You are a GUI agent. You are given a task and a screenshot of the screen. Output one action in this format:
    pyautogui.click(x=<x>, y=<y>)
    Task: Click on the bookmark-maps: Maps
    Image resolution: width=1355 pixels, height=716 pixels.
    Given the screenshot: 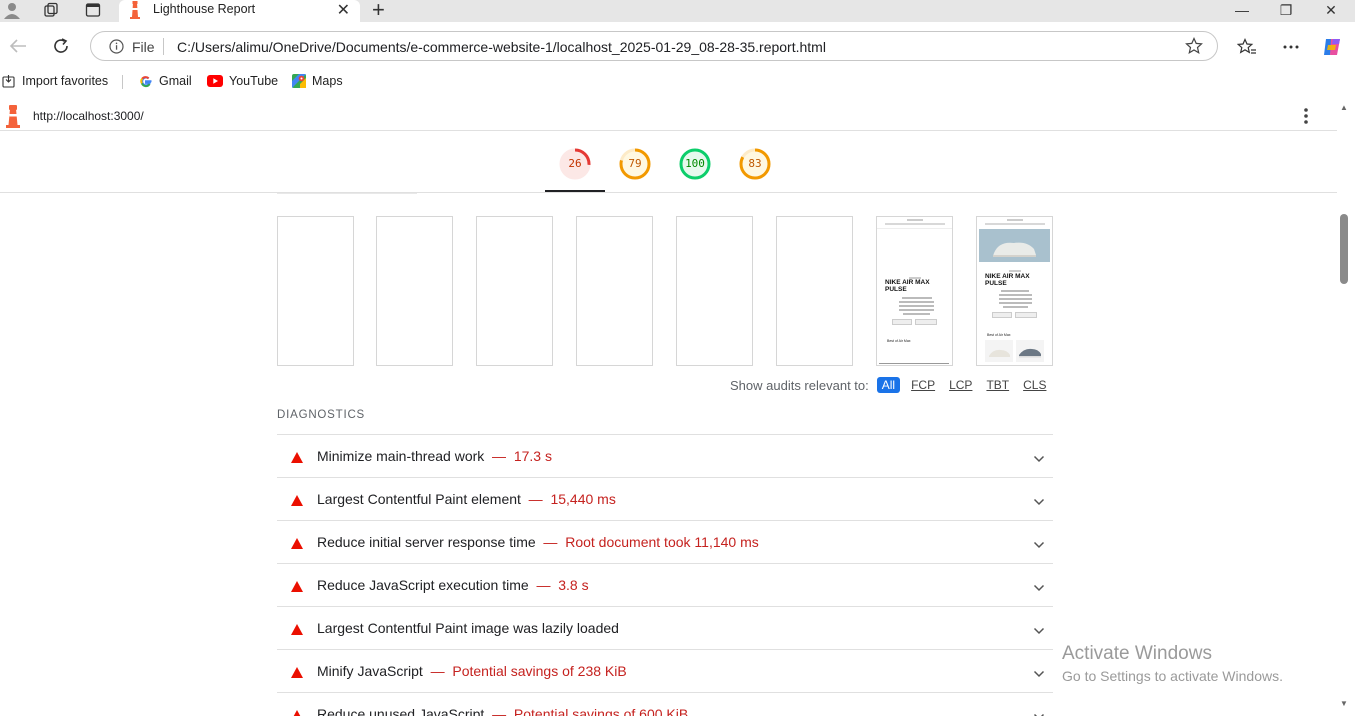 What is the action you would take?
    pyautogui.click(x=317, y=81)
    